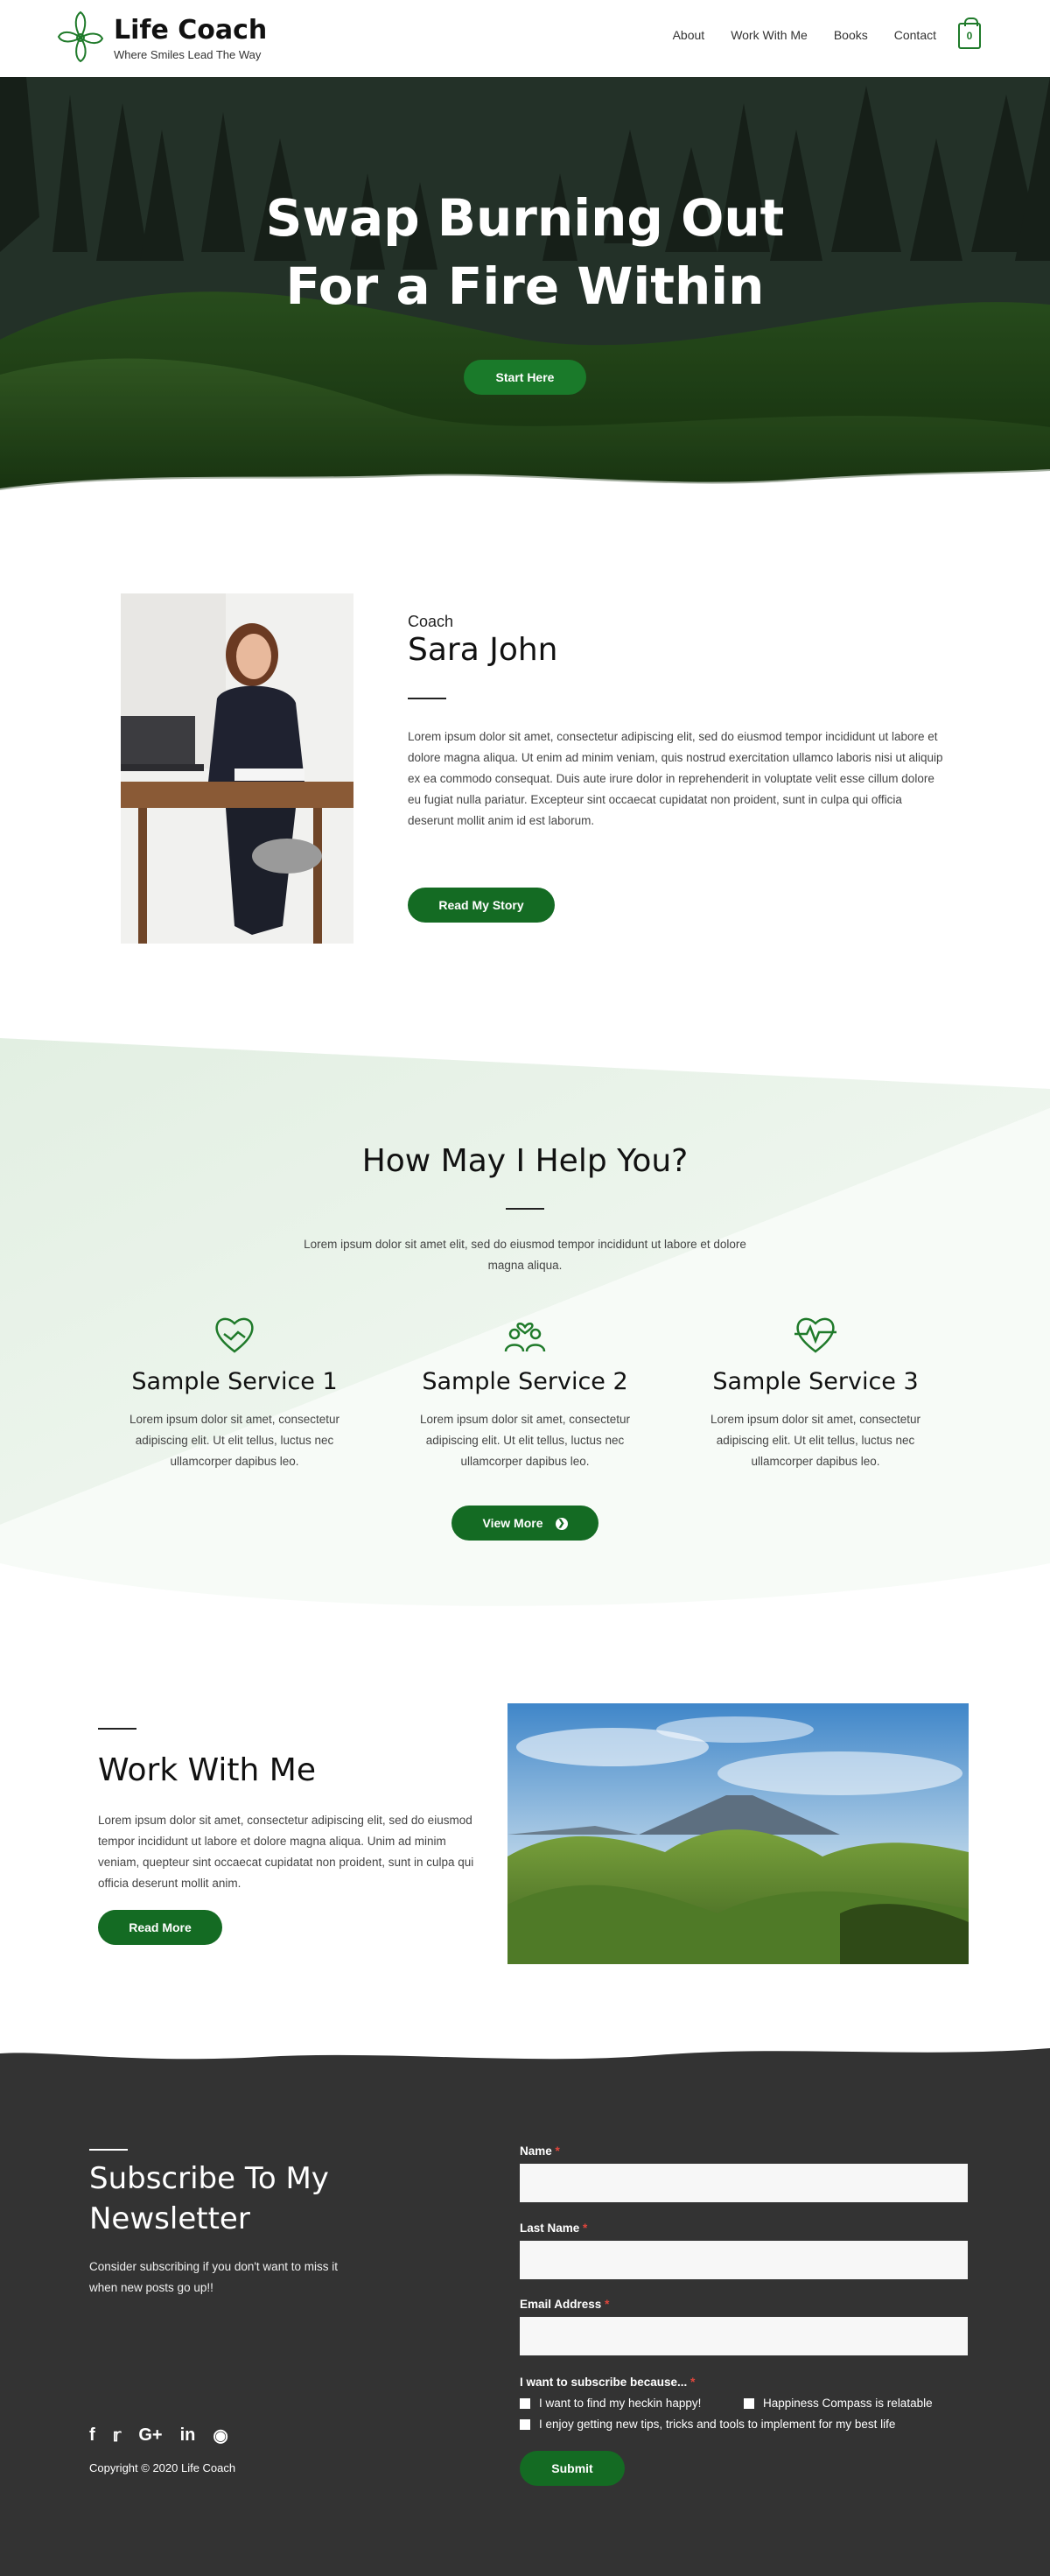 The image size is (1050, 2576). What do you see at coordinates (117, 2435) in the screenshot?
I see `twitter-icon: 𝕣` at bounding box center [117, 2435].